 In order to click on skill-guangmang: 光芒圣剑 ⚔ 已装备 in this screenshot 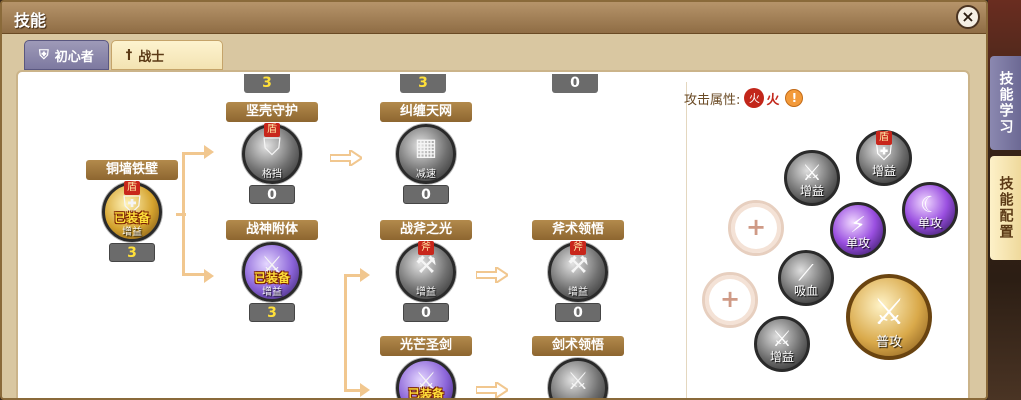, I will do `click(426, 368)`.